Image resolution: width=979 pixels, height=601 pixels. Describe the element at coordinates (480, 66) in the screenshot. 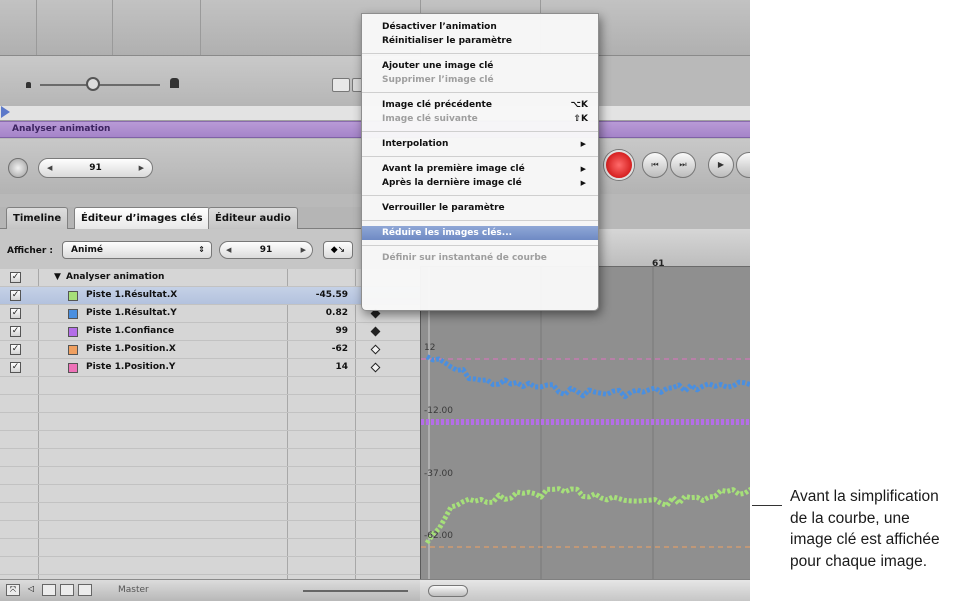

I see `menu-item-add-keyframe: Ajouter une image clé` at that location.